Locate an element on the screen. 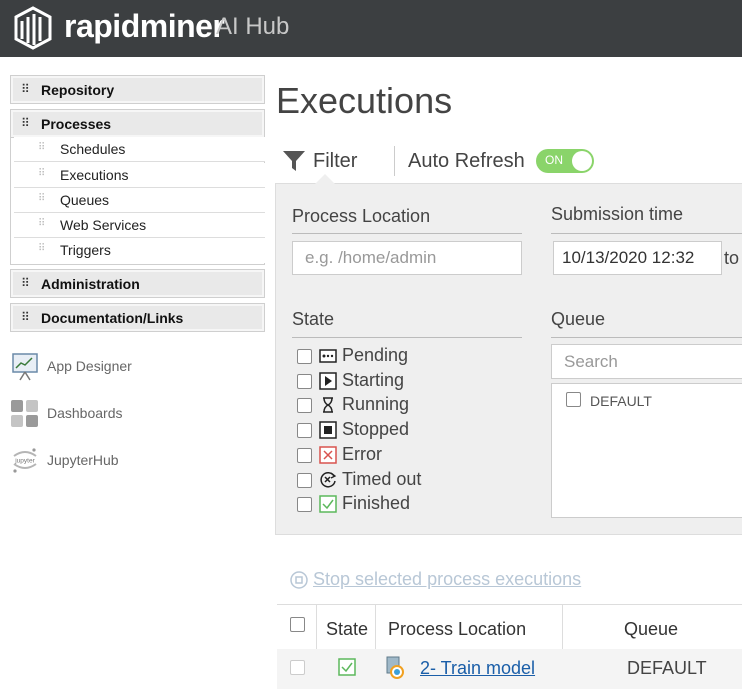  state-option-running: Running is located at coordinates (397, 406).